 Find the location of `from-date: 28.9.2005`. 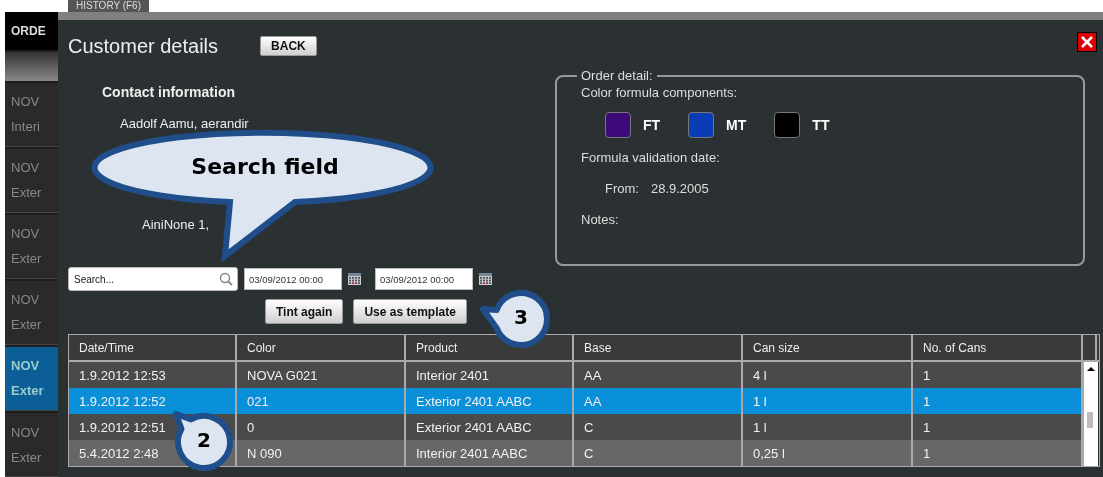

from-date: 28.9.2005 is located at coordinates (679, 188).